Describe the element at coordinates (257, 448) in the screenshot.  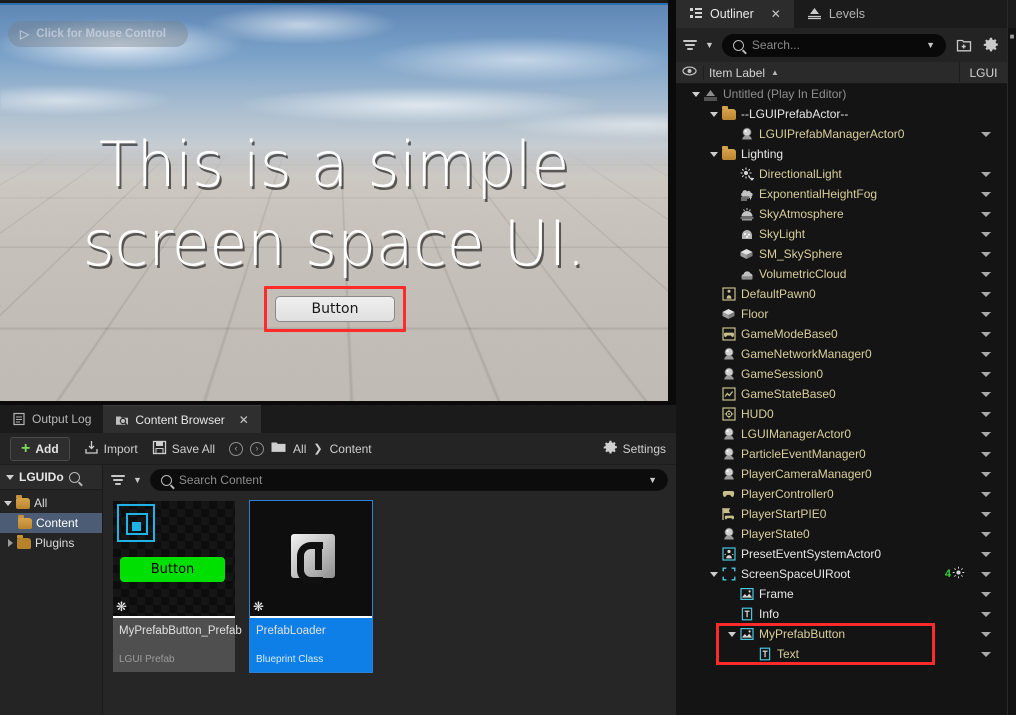
I see `forward-icon: ›` at that location.